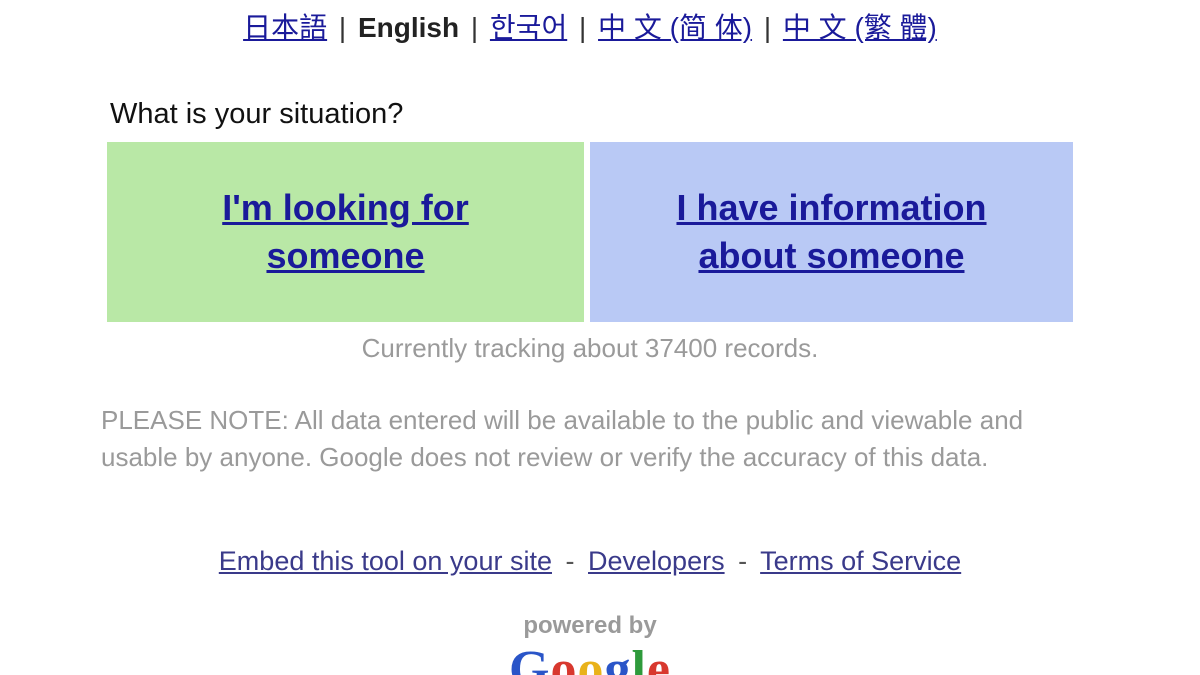 Image resolution: width=1200 pixels, height=675 pixels. What do you see at coordinates (257, 114) in the screenshot?
I see `situation-question: What is your situation?` at bounding box center [257, 114].